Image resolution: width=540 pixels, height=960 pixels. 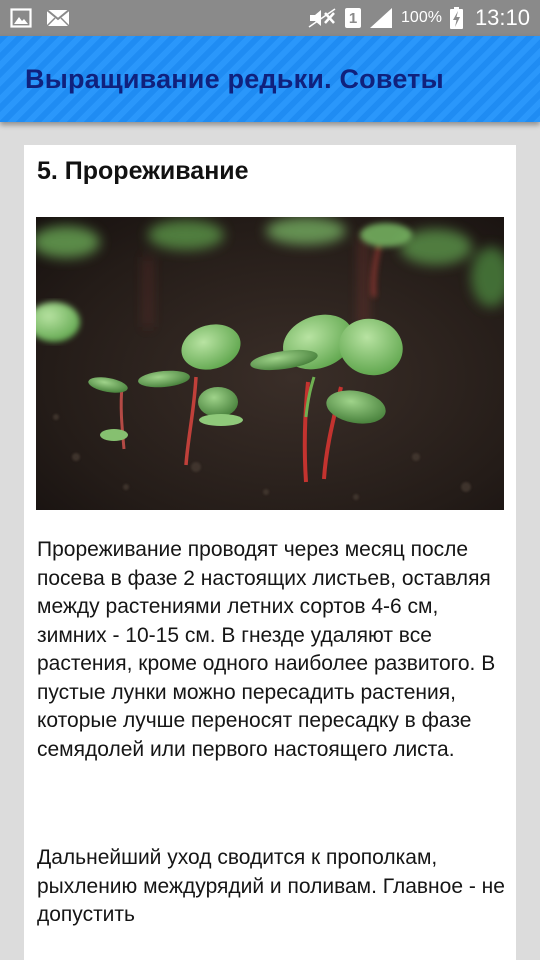 What do you see at coordinates (502, 17) in the screenshot?
I see `clock: 13:10` at bounding box center [502, 17].